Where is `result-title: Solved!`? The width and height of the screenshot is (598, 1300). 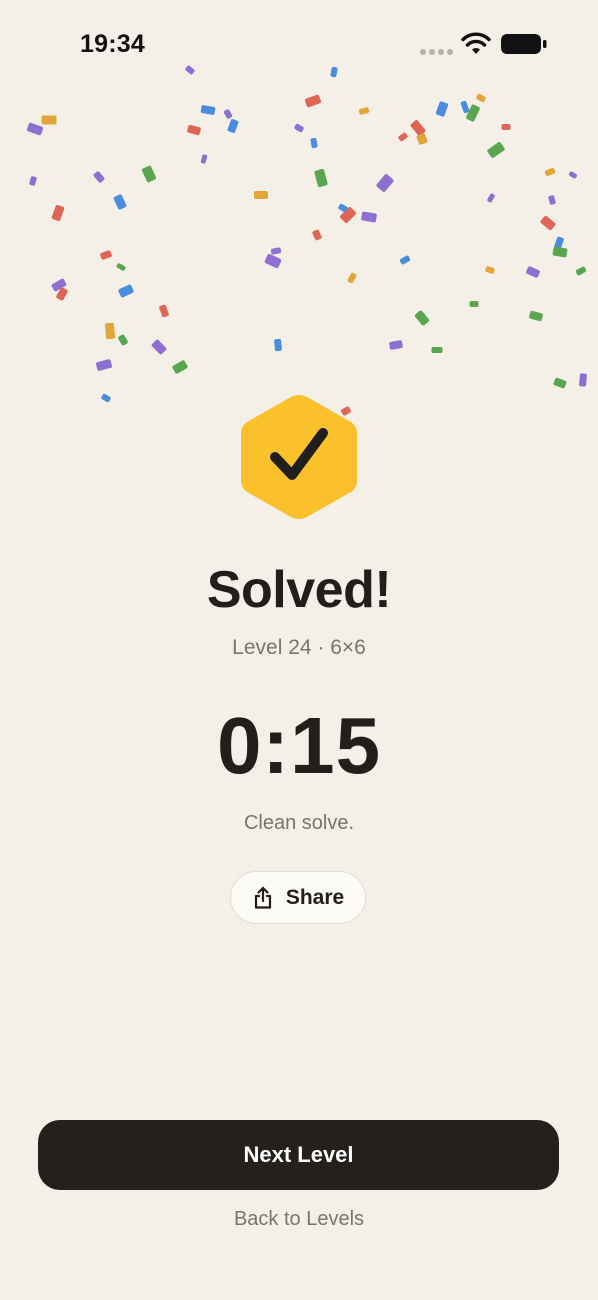
result-title: Solved! is located at coordinates (299, 590).